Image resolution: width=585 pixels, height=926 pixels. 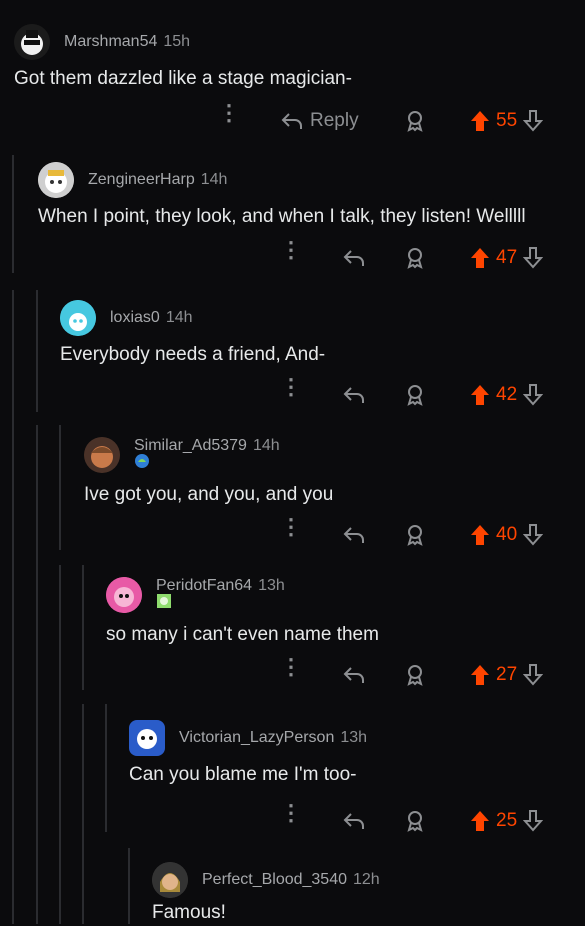 I want to click on vote-count: 47, so click(x=507, y=257).